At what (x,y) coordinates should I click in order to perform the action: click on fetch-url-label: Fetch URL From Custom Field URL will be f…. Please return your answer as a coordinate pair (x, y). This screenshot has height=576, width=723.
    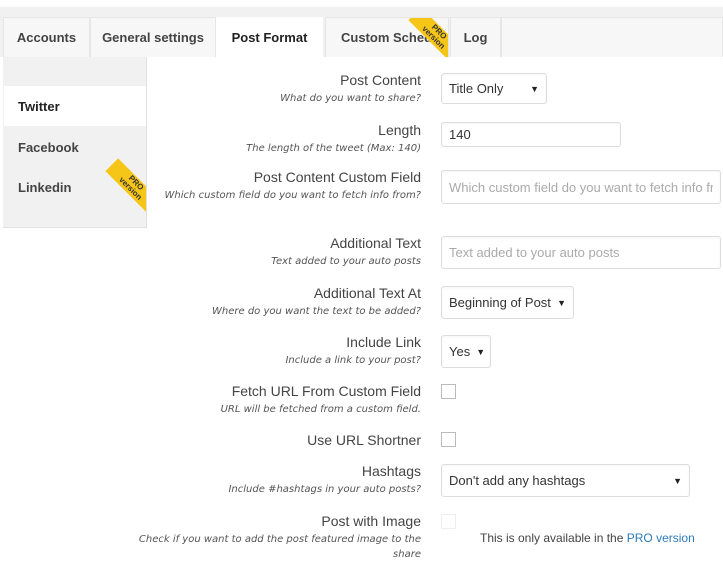
    Looking at the image, I should click on (281, 400).